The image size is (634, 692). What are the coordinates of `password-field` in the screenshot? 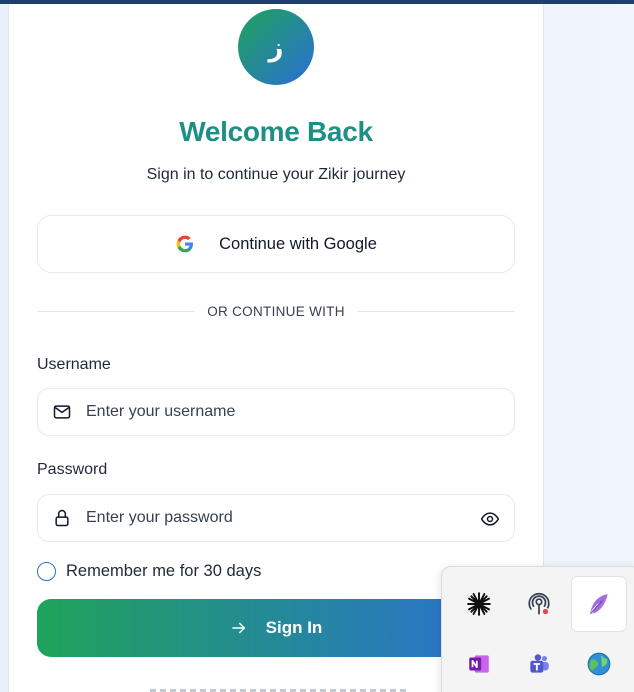 It's located at (276, 518).